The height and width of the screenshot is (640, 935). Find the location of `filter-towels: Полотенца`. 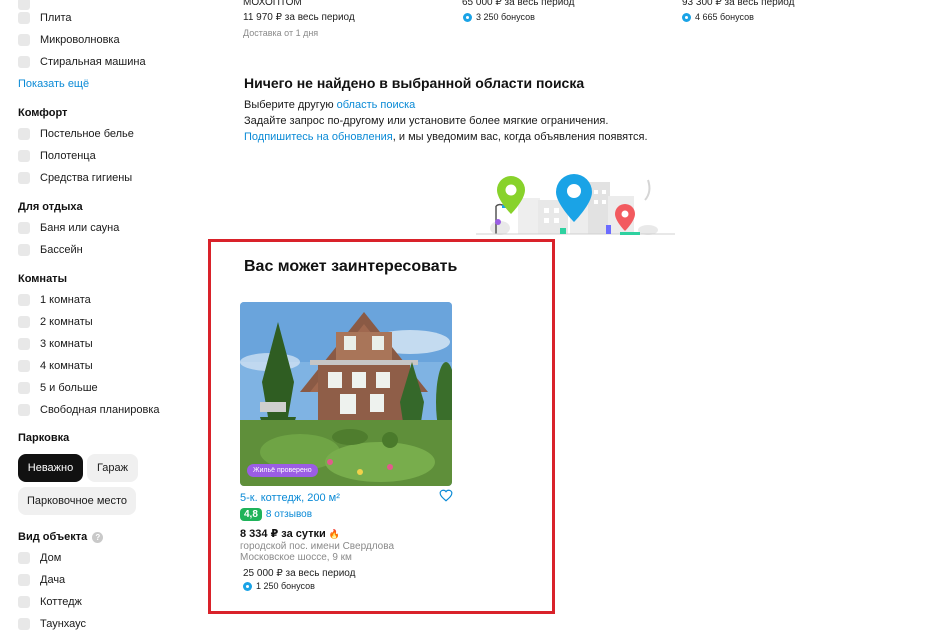

filter-towels: Полотенца is located at coordinates (57, 156).